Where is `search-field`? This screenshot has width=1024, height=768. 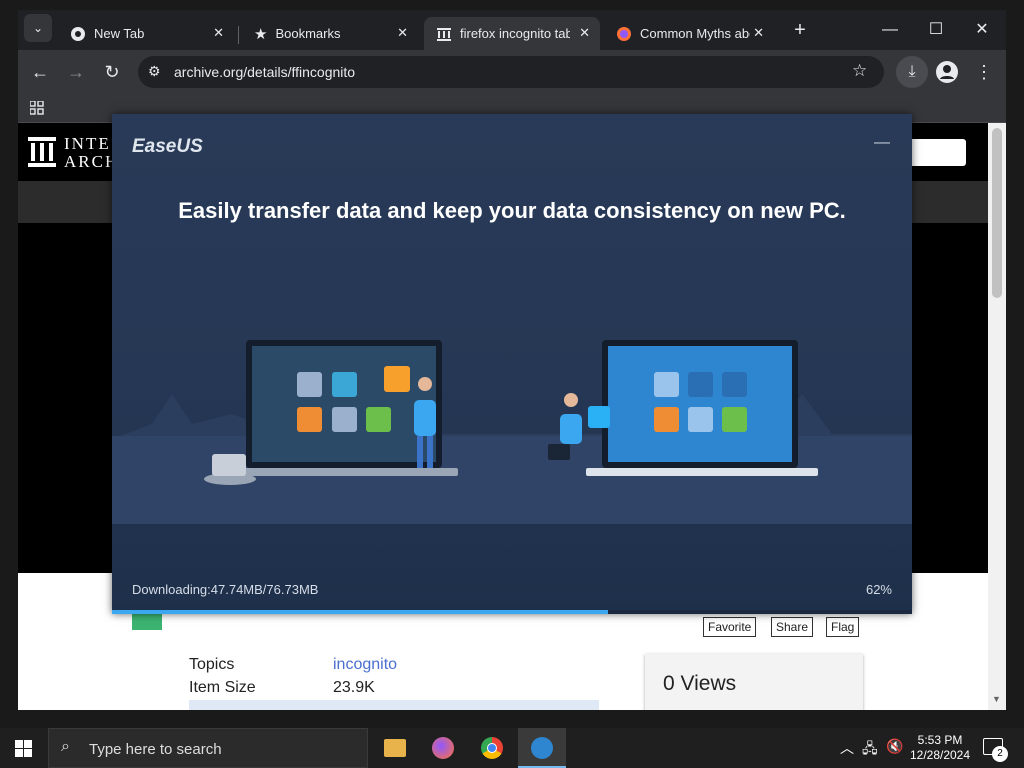
search-field is located at coordinates (937, 152).